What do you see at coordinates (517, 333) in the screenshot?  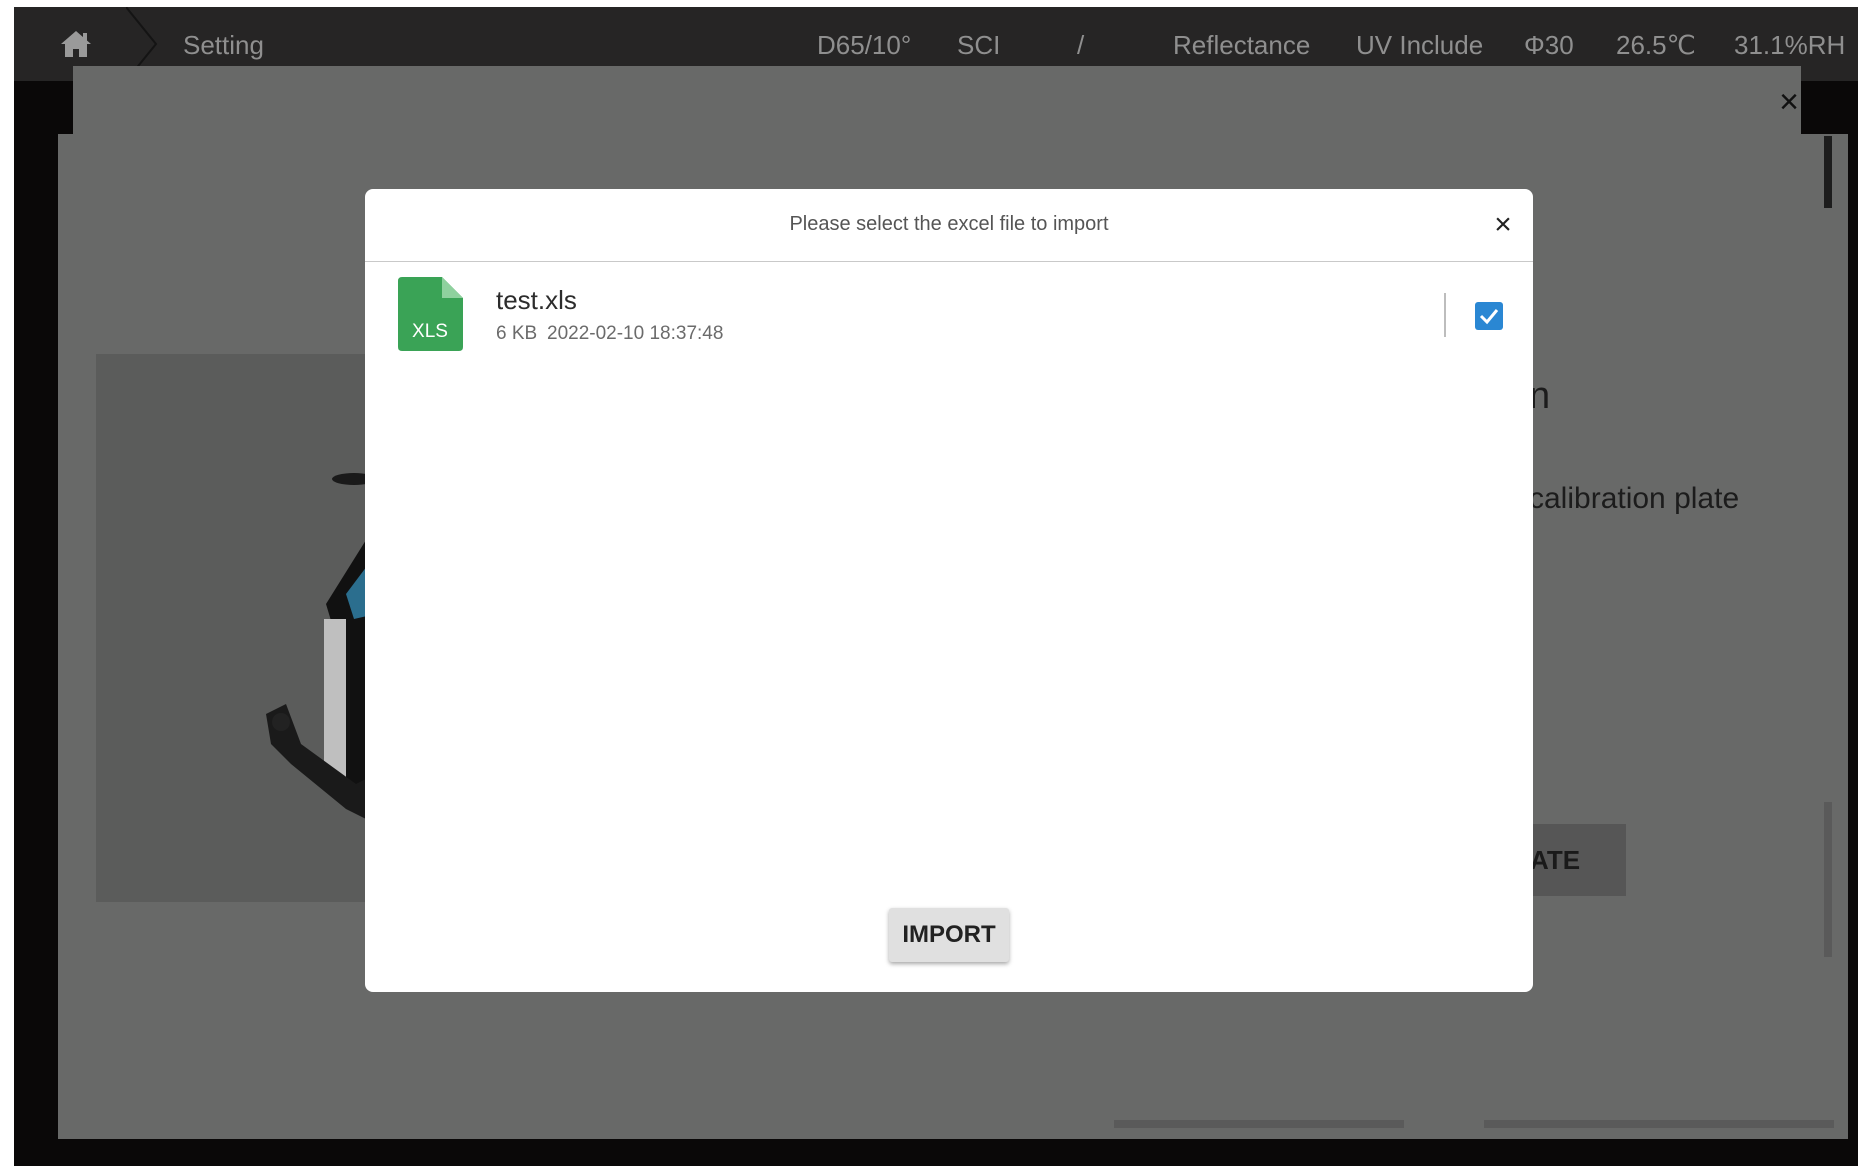 I see `file-size: 6 KB` at bounding box center [517, 333].